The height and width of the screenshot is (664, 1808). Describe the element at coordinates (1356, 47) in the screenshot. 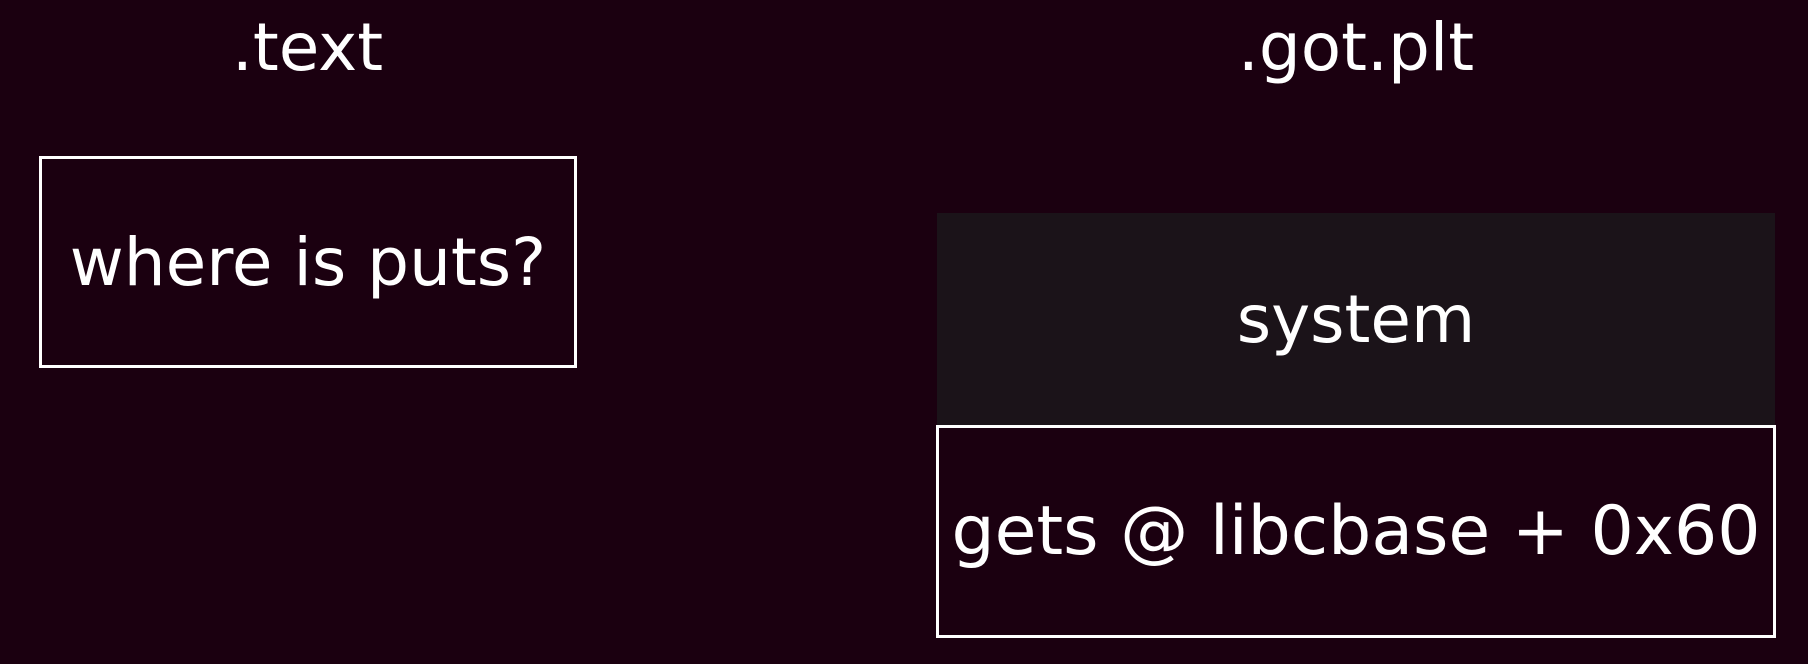

I see `got-plt-section-title: .got.plt` at that location.